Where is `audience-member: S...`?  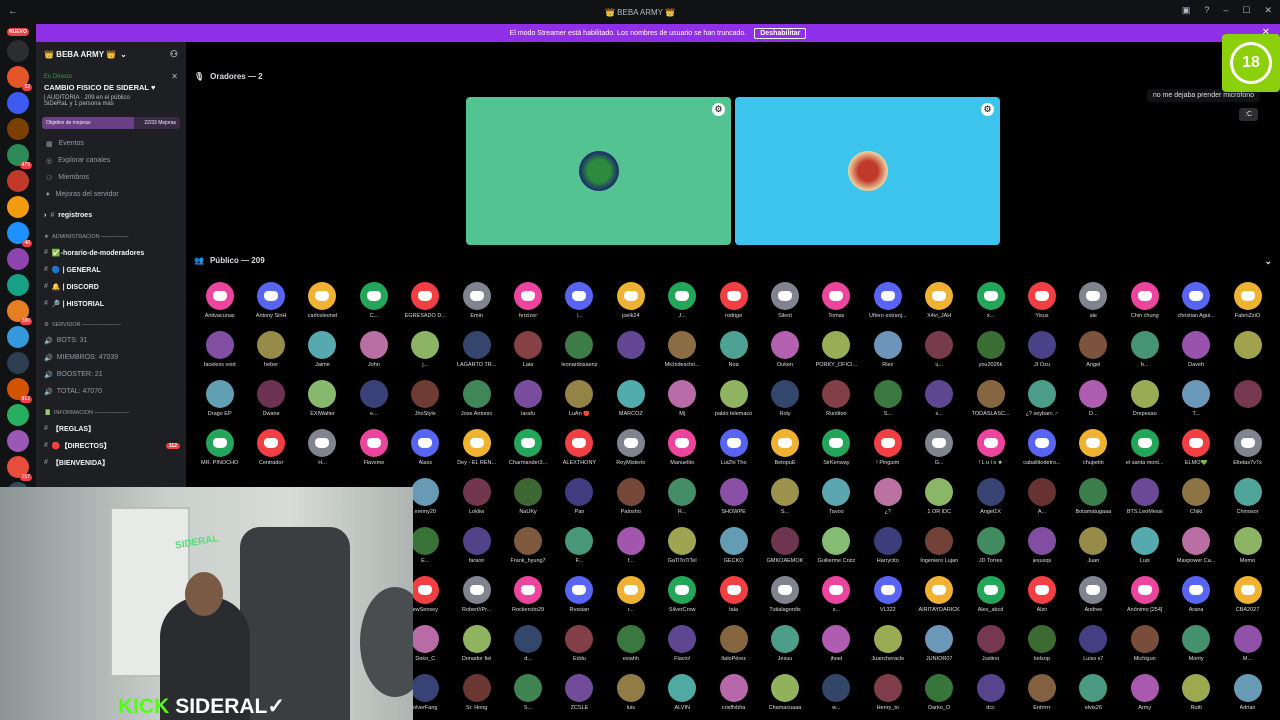 audience-member: S... is located at coordinates (527, 696).